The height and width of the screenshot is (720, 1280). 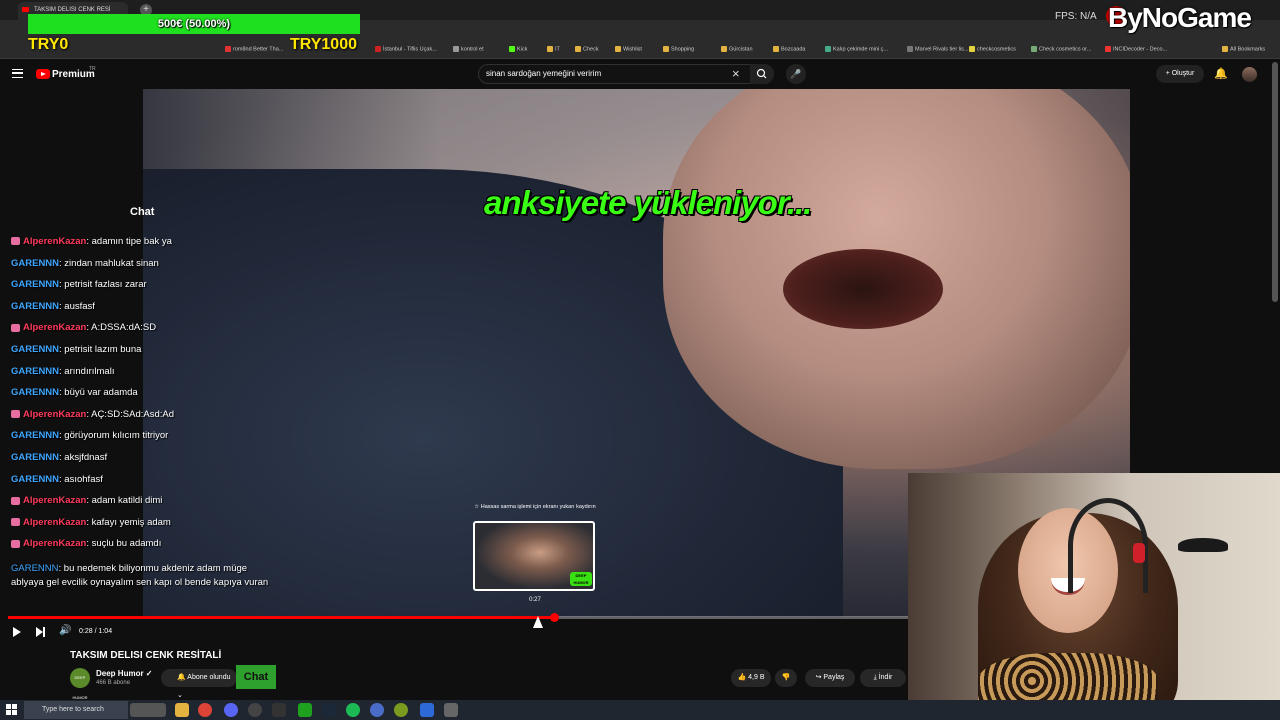 What do you see at coordinates (148, 710) in the screenshot?
I see `taskbar-thumbnail-icon` at bounding box center [148, 710].